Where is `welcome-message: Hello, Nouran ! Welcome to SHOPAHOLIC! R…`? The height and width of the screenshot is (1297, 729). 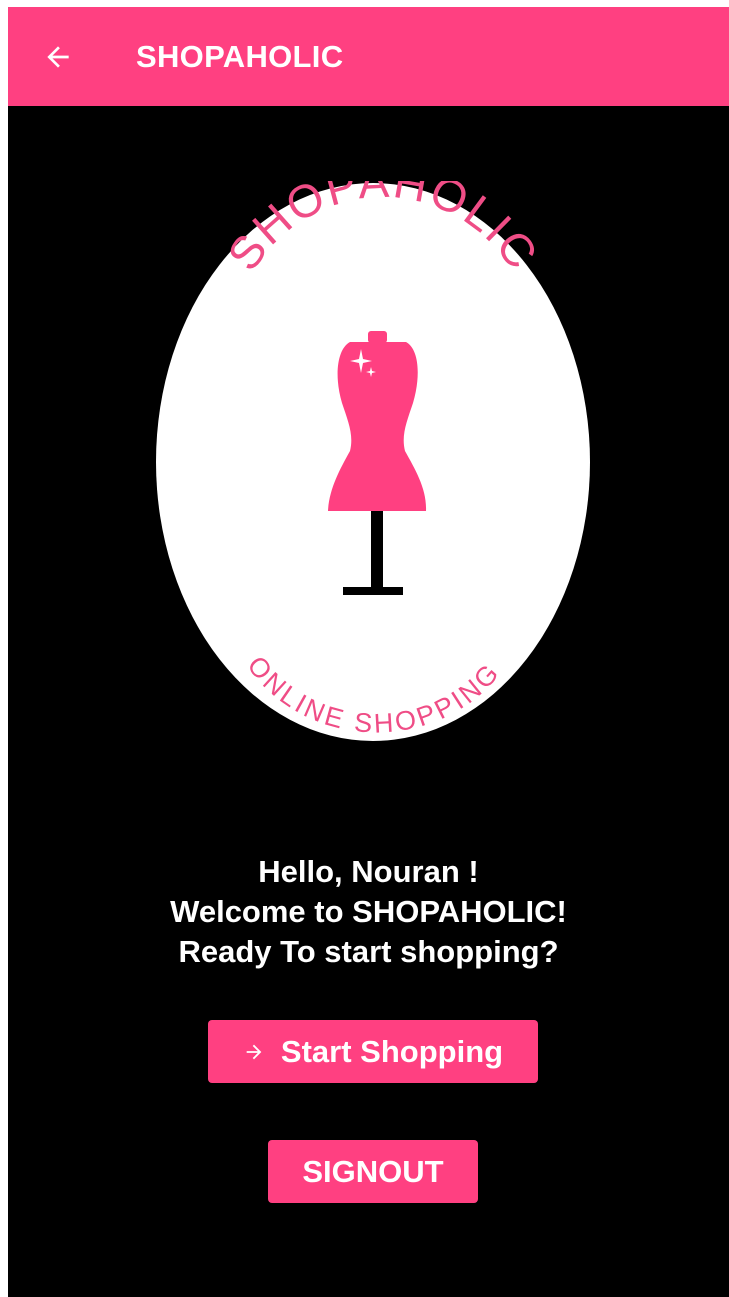 welcome-message: Hello, Nouran ! Welcome to SHOPAHOLIC! R… is located at coordinates (368, 912).